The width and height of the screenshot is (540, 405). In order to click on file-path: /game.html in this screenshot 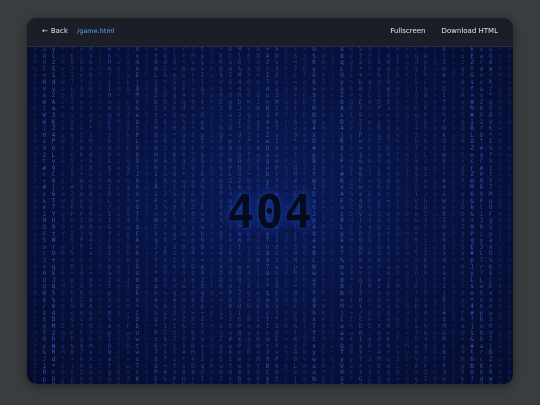, I will do `click(96, 31)`.